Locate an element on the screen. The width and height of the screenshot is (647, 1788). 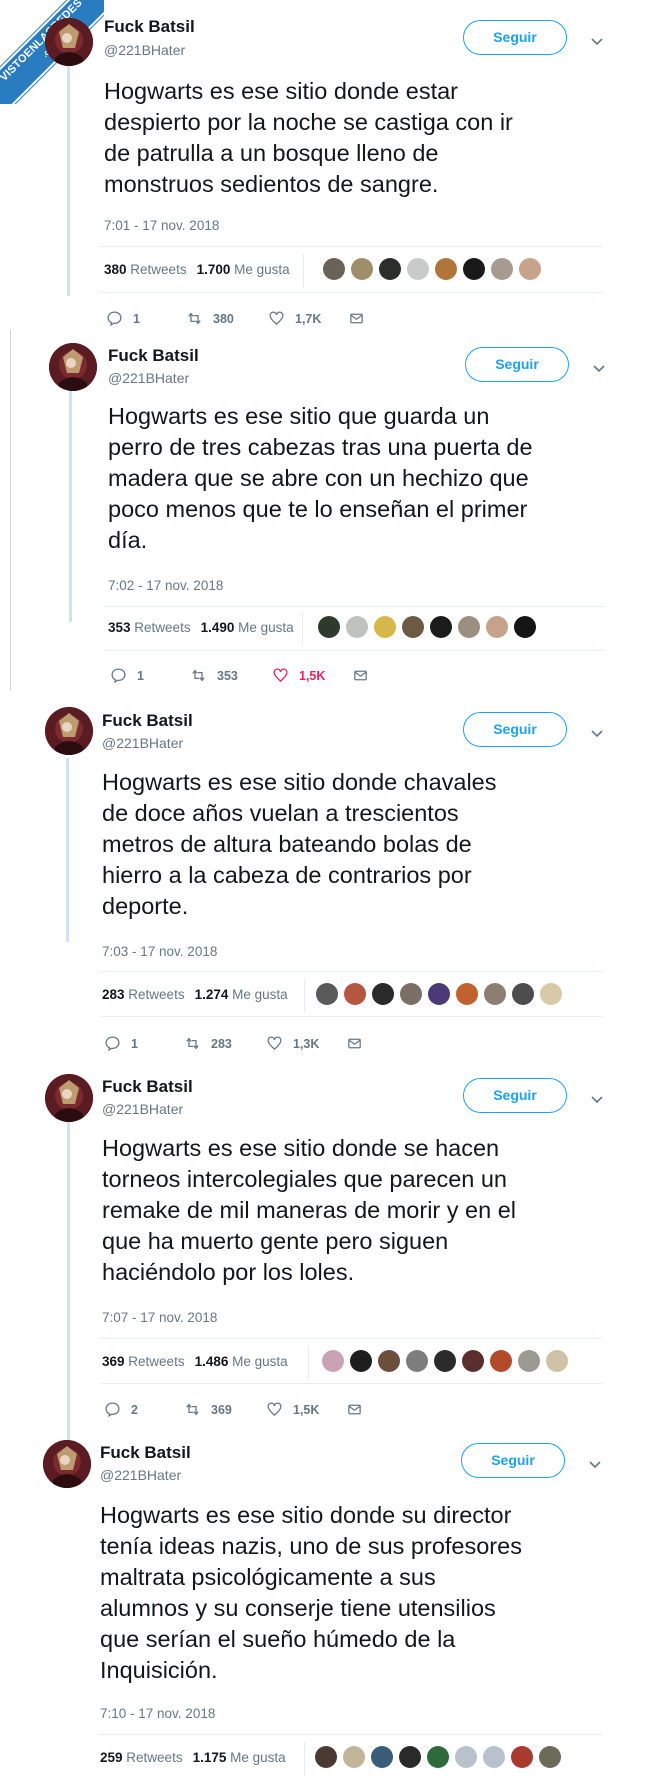
like-button: 1,7K is located at coordinates (294, 318).